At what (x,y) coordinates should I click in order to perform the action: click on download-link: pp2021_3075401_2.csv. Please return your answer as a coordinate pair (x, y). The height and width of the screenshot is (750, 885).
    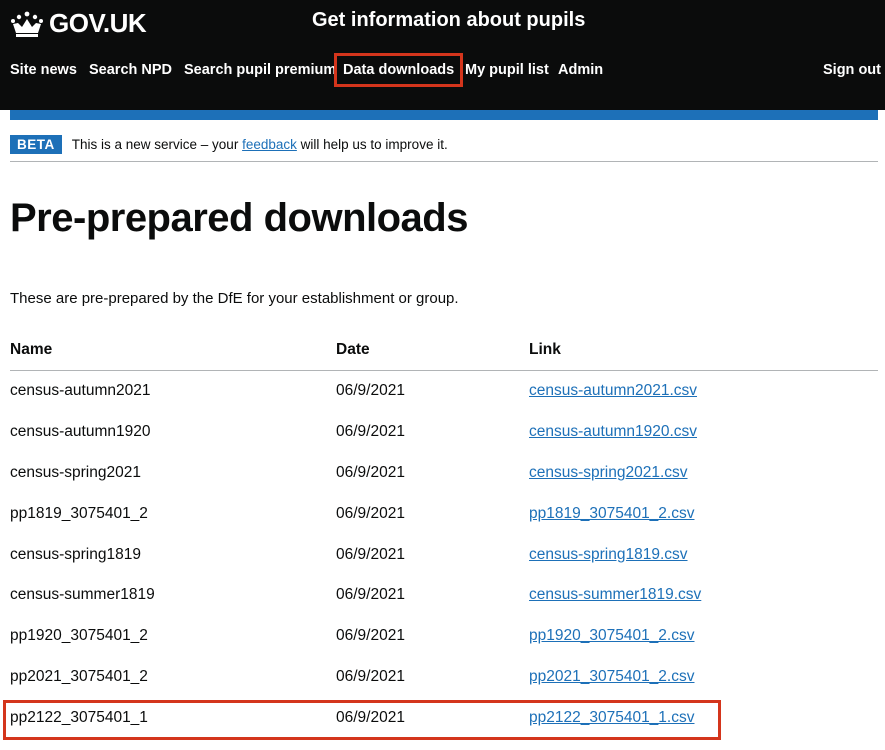
    Looking at the image, I should click on (611, 676).